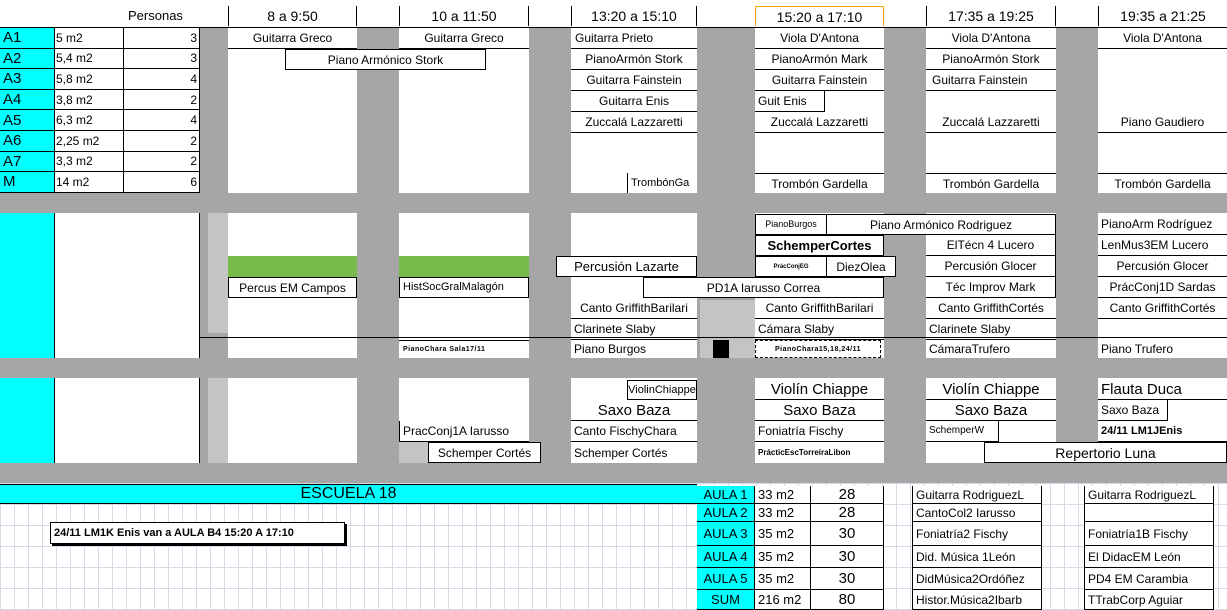  What do you see at coordinates (634, 349) in the screenshot?
I see `class-cell: Piano Burgos` at bounding box center [634, 349].